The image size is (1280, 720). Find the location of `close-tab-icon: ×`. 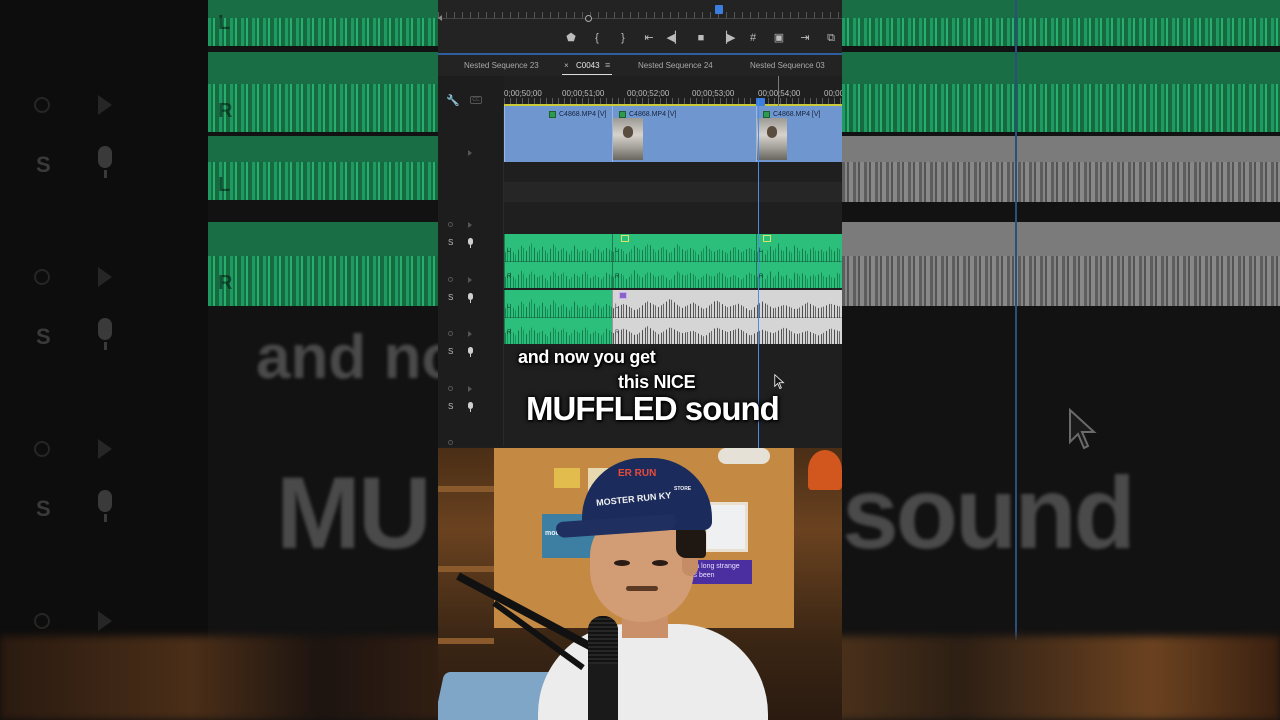

close-tab-icon: × is located at coordinates (566, 65).